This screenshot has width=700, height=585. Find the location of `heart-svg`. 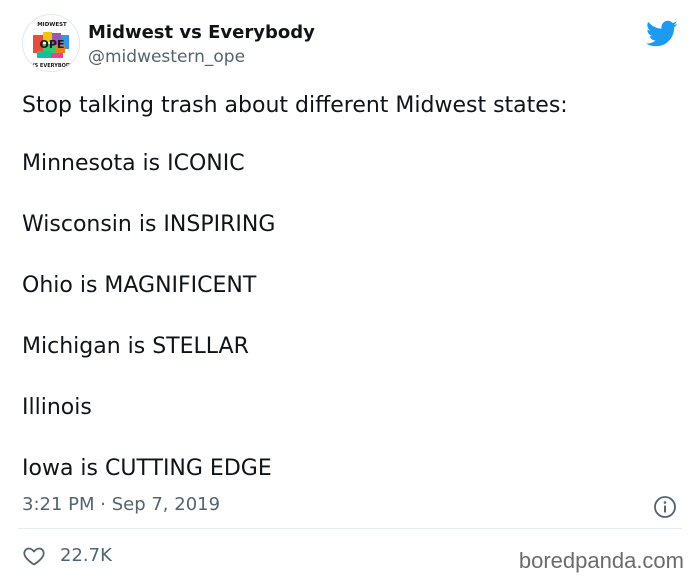

heart-svg is located at coordinates (34, 556).